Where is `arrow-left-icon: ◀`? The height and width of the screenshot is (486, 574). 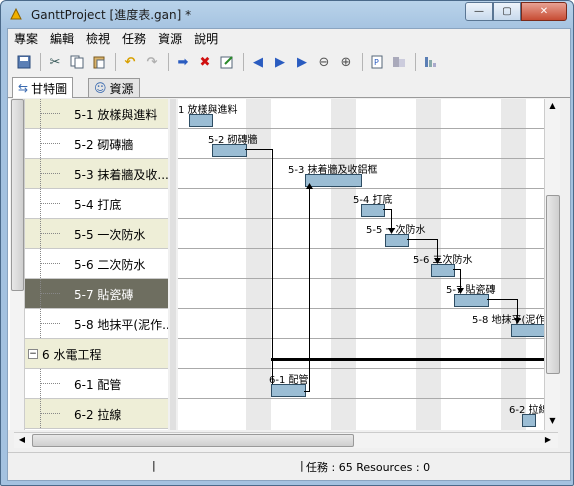
arrow-left-icon: ◀ is located at coordinates (258, 62).